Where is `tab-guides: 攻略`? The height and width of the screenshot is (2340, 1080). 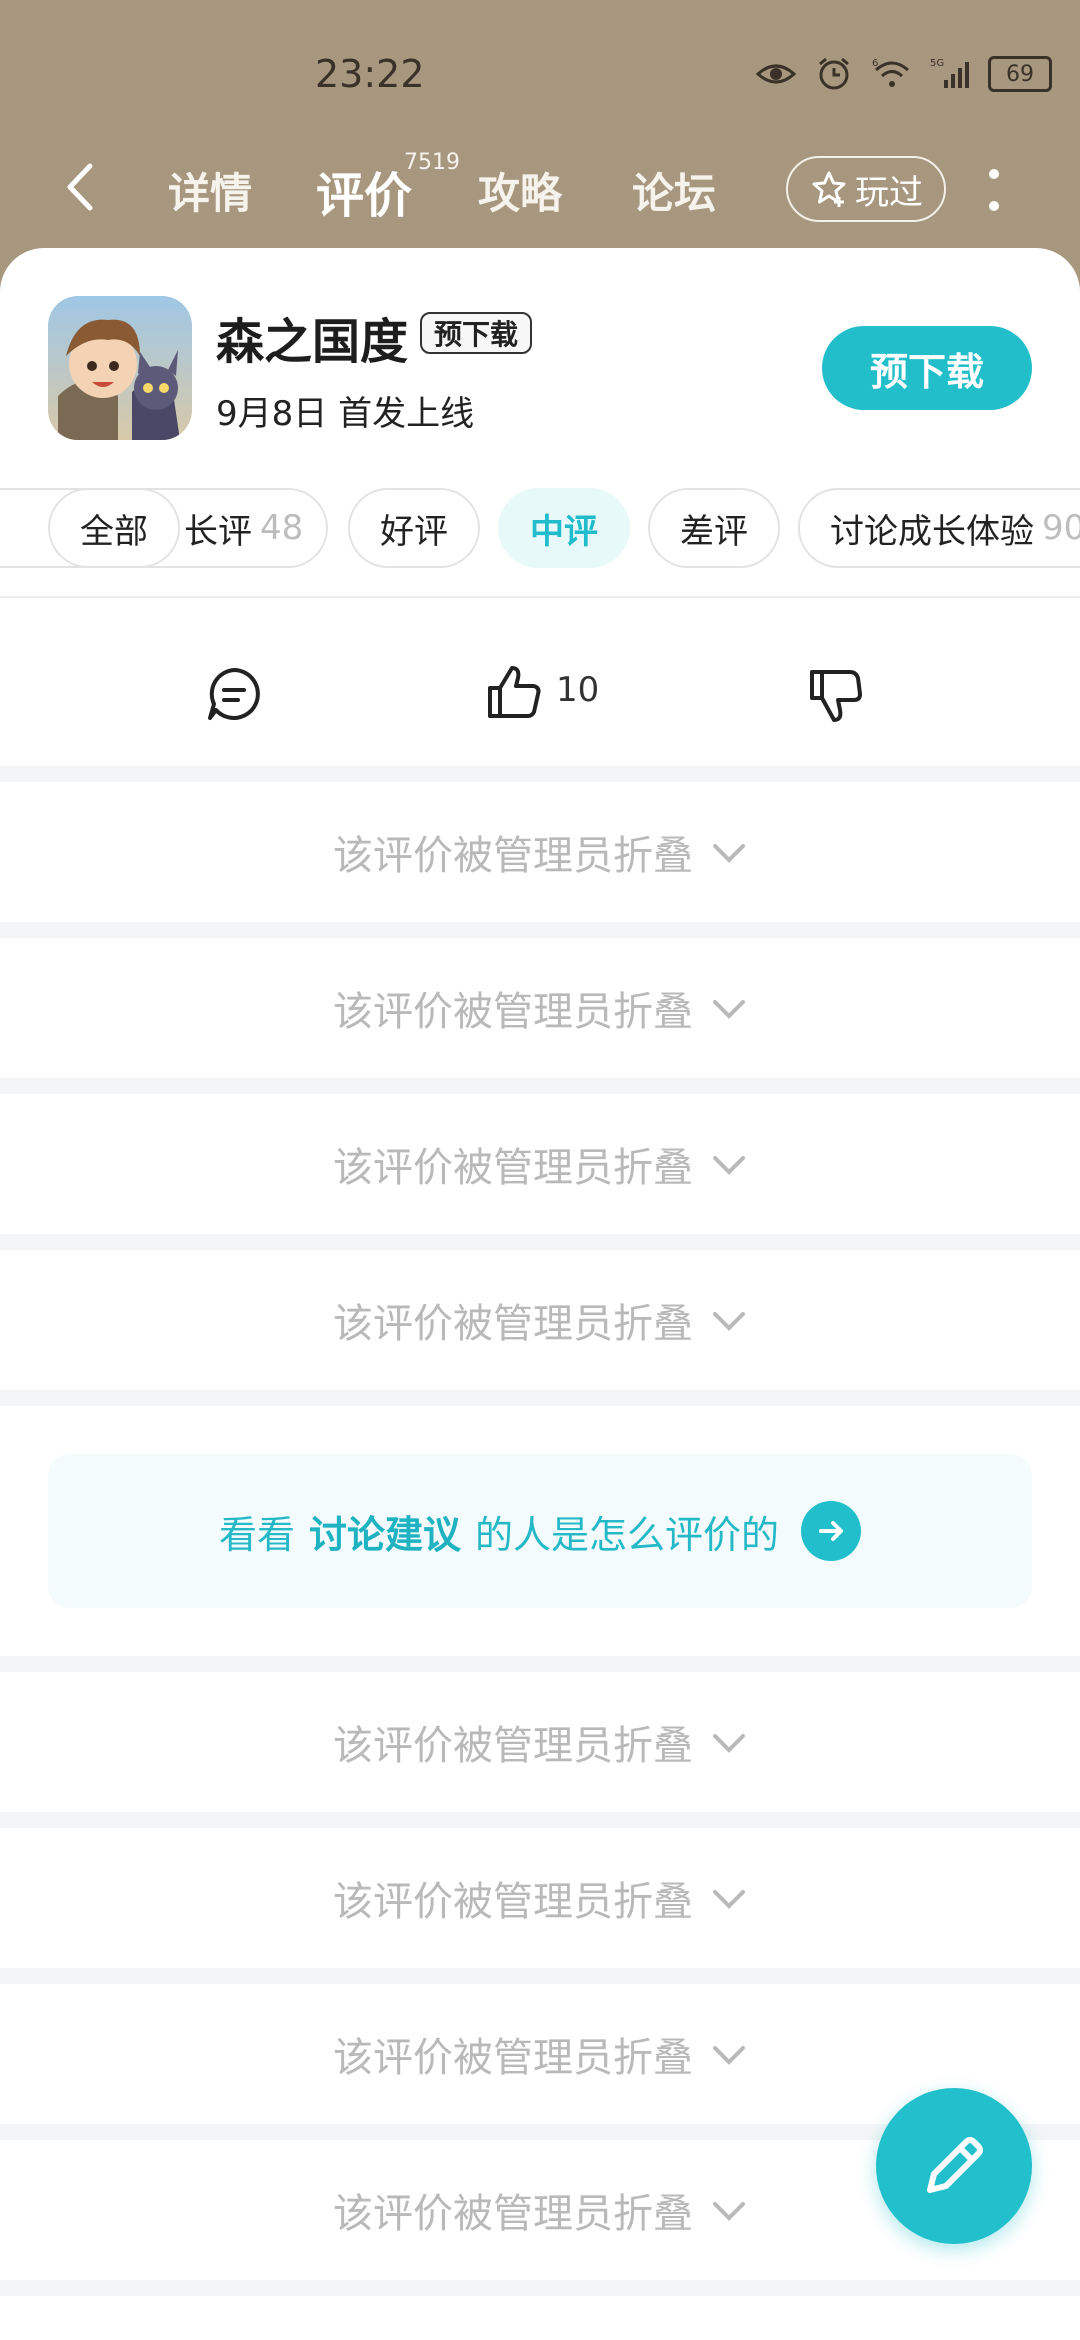
tab-guides: 攻略 is located at coordinates (520, 190).